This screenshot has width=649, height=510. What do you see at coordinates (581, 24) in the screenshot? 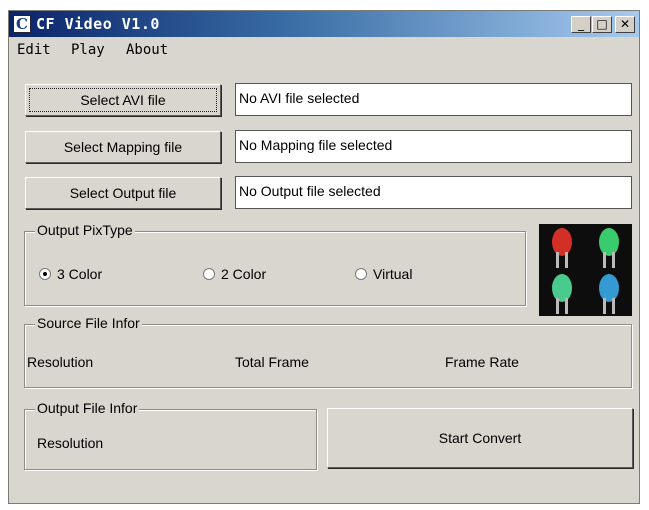
I see `minimize-button: _` at bounding box center [581, 24].